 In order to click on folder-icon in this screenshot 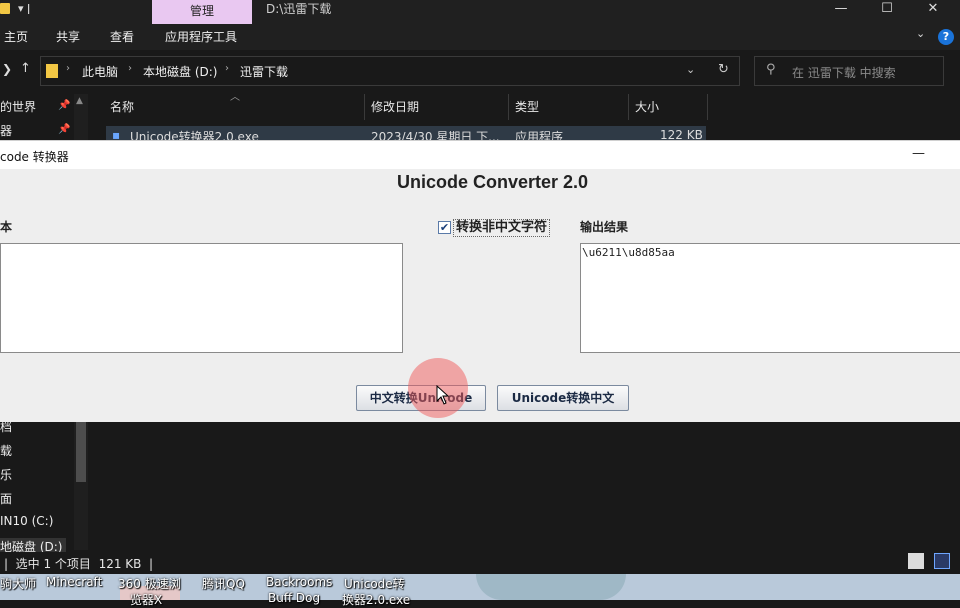, I will do `click(52, 71)`.